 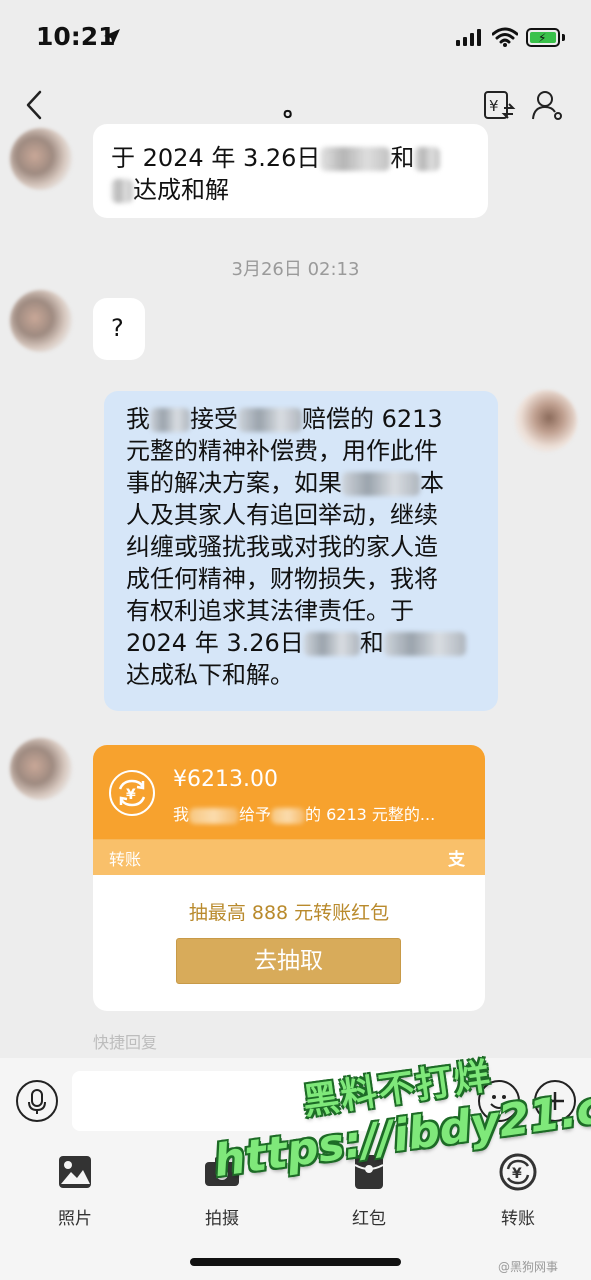 I want to click on message-timestamp: 3月26日 02:13, so click(x=295, y=269).